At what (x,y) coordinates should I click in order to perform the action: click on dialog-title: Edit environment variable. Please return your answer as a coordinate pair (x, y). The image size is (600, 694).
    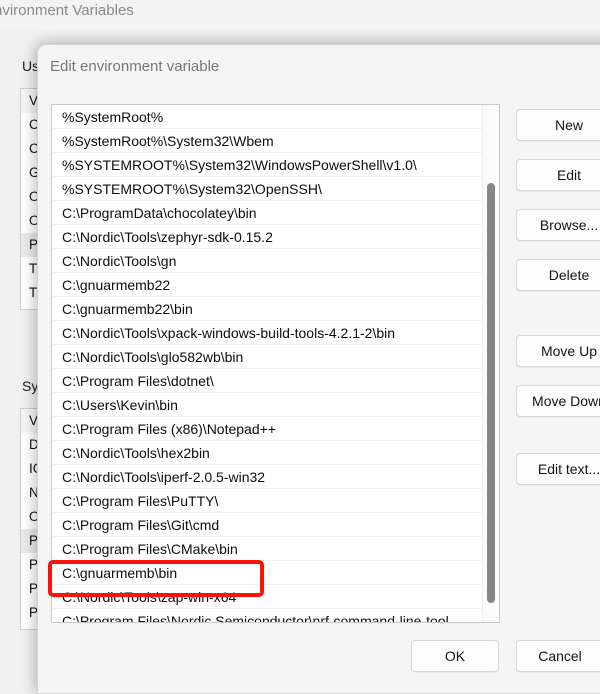
    Looking at the image, I should click on (135, 66).